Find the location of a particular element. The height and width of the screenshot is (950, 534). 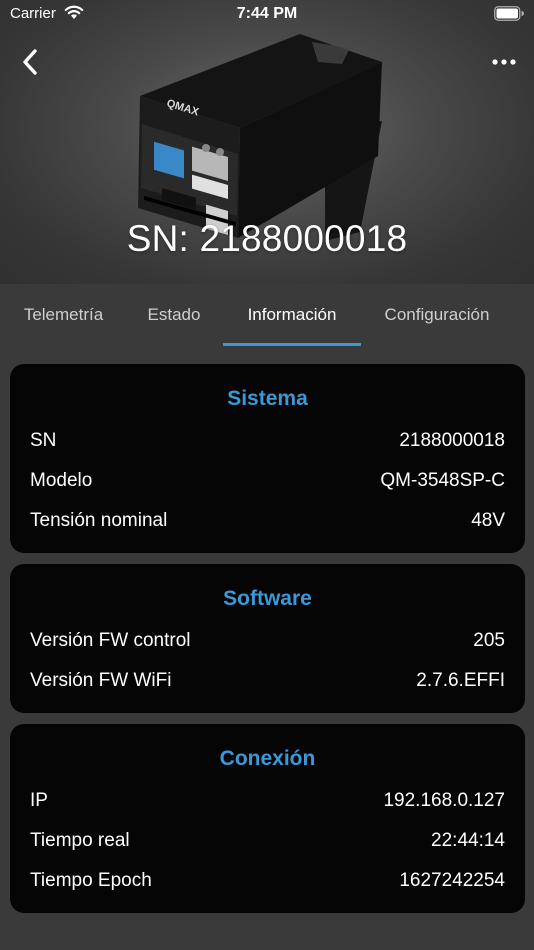

back-button is located at coordinates (30, 62).